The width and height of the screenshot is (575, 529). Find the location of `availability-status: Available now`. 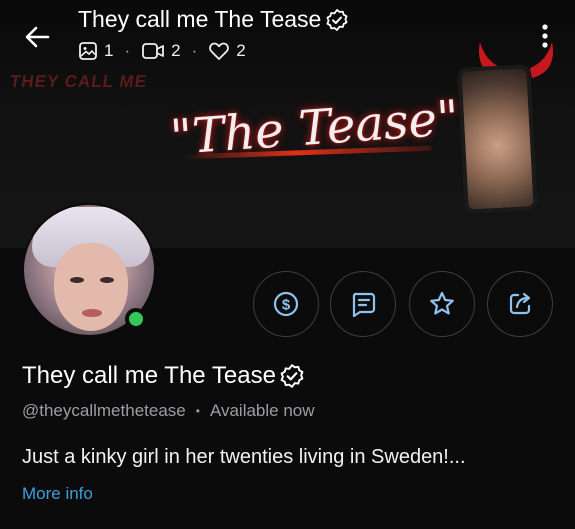

availability-status: Available now is located at coordinates (262, 410).